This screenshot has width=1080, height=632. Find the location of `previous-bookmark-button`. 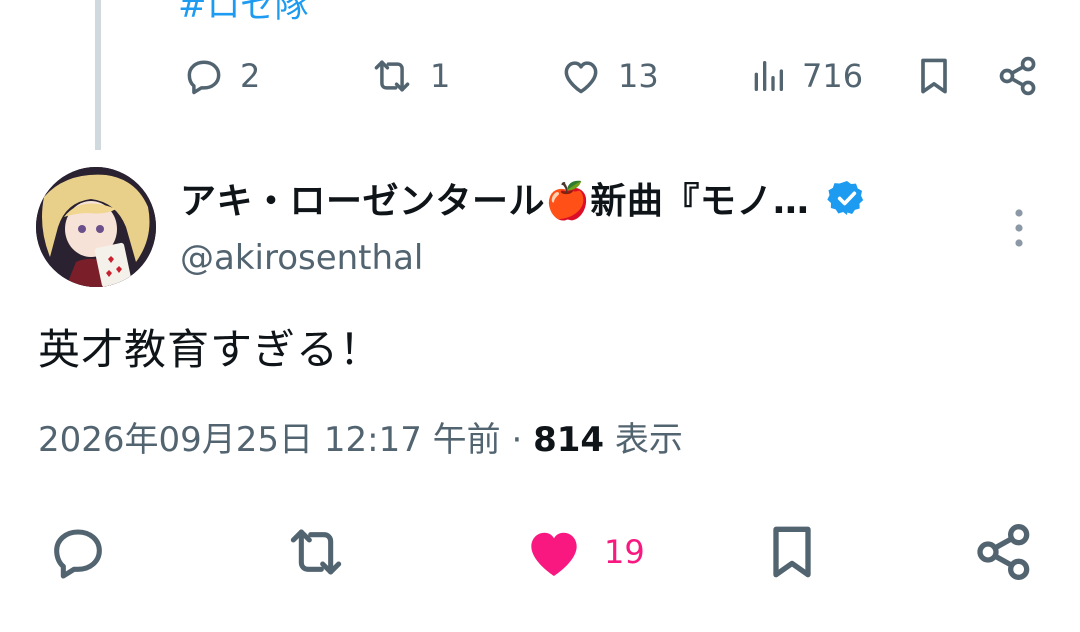

previous-bookmark-button is located at coordinates (934, 76).